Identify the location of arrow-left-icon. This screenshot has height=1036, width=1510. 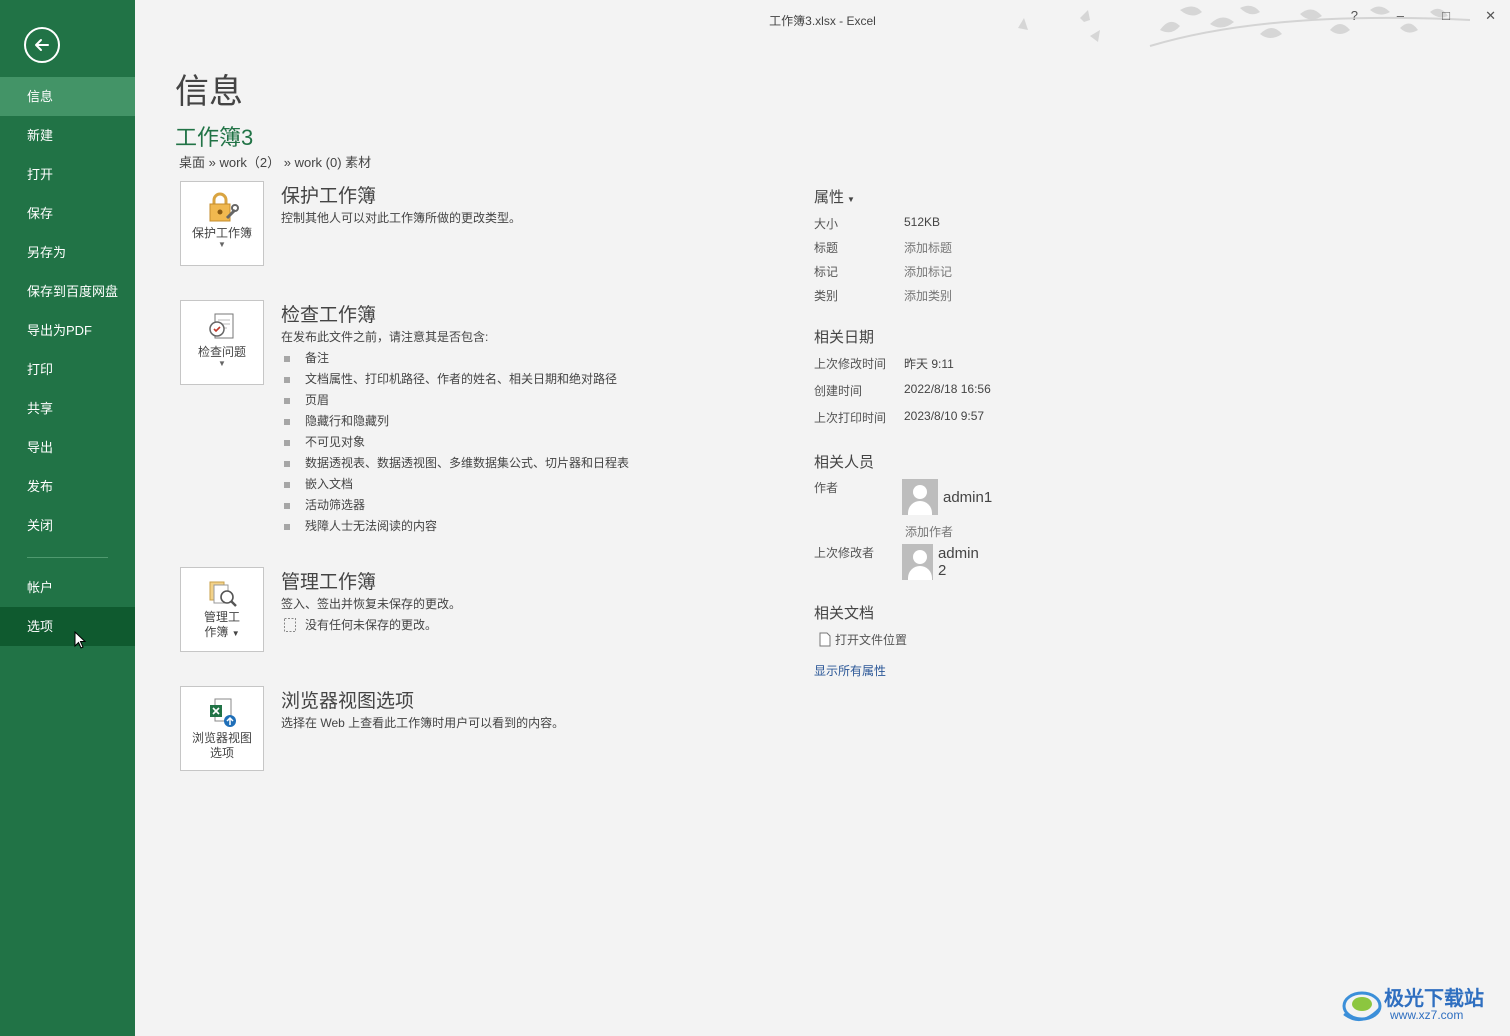
(42, 45).